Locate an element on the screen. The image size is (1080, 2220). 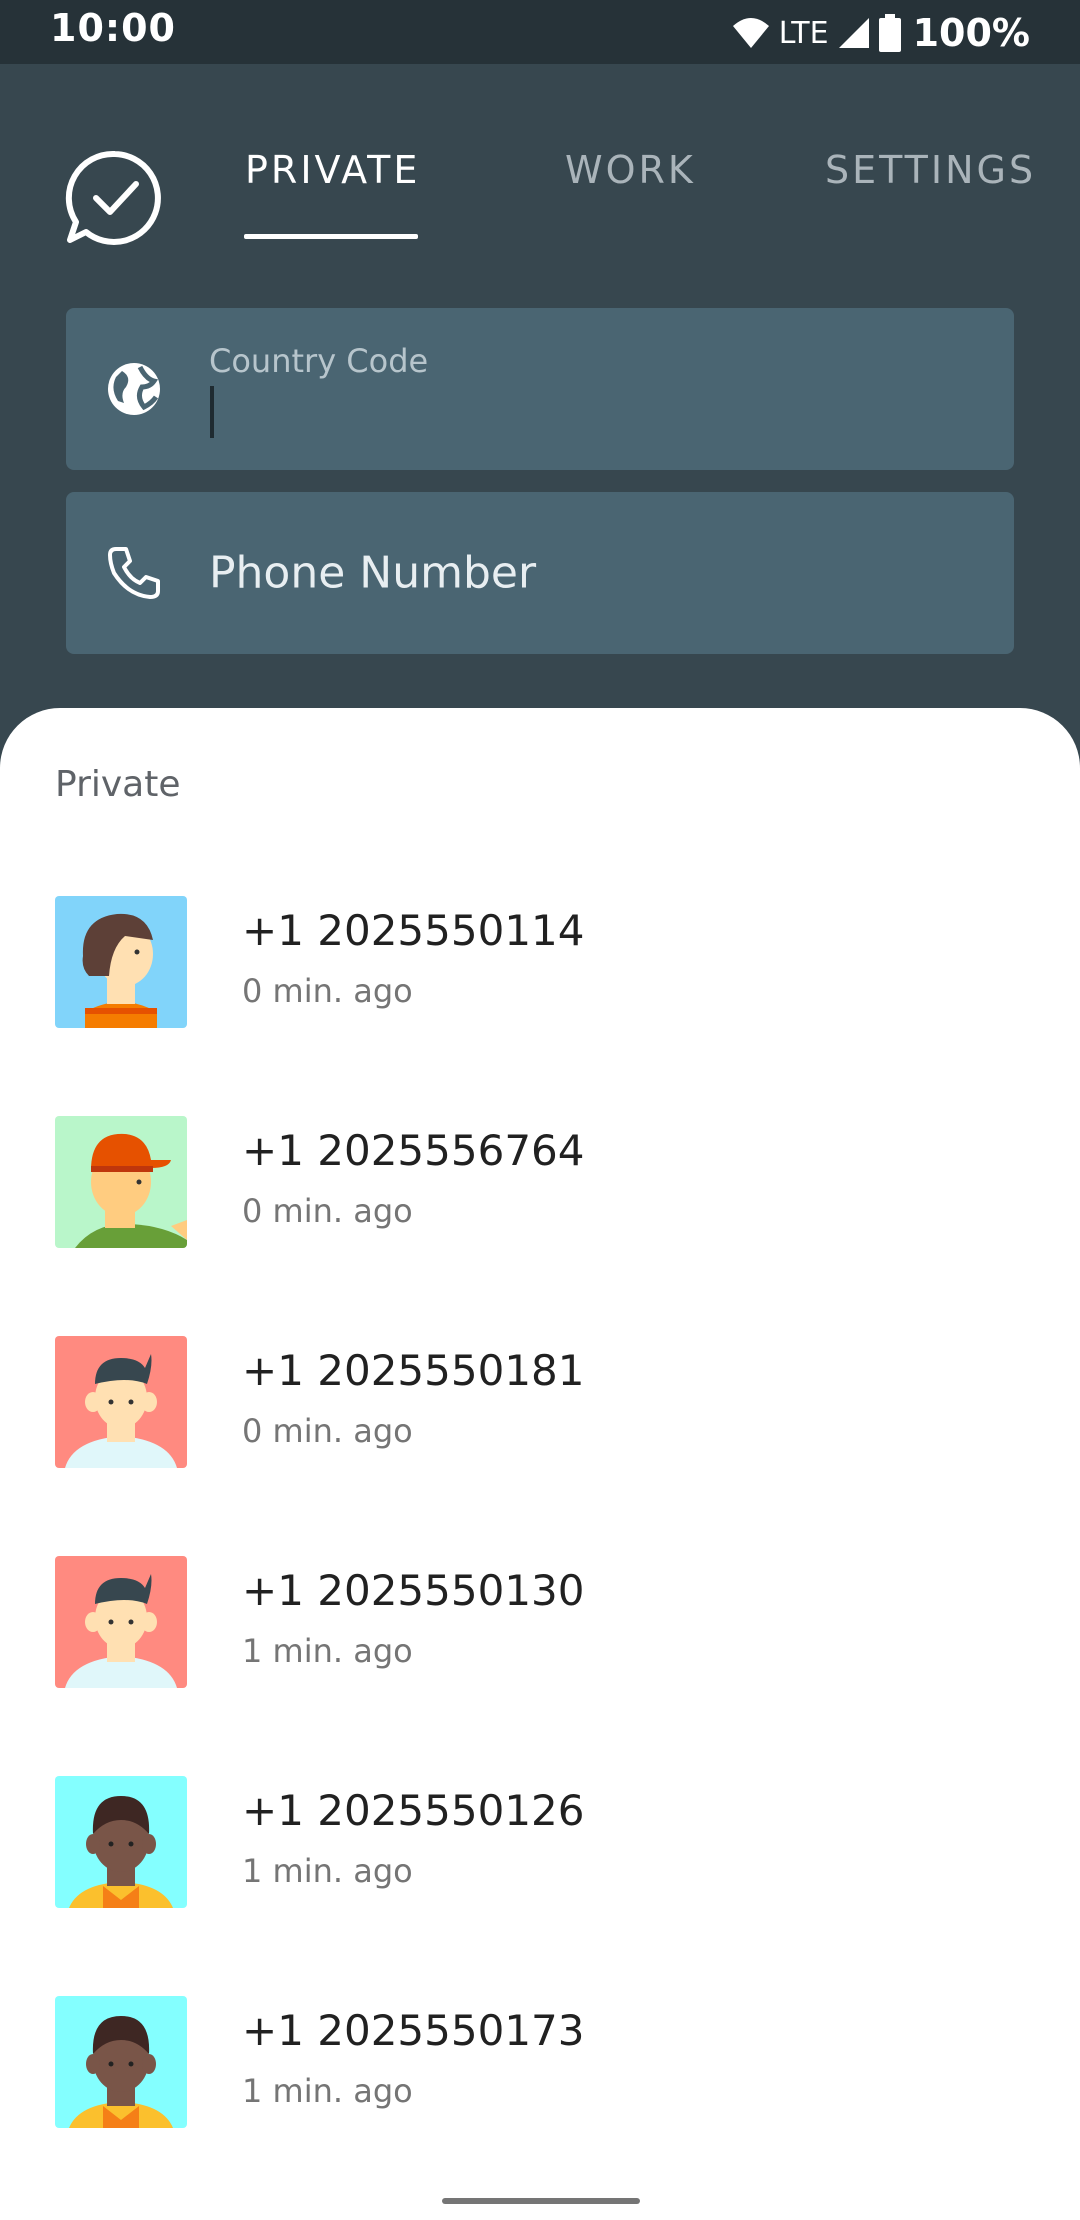
list-item: +1 2025550126 1 min. ago is located at coordinates (540, 1848).